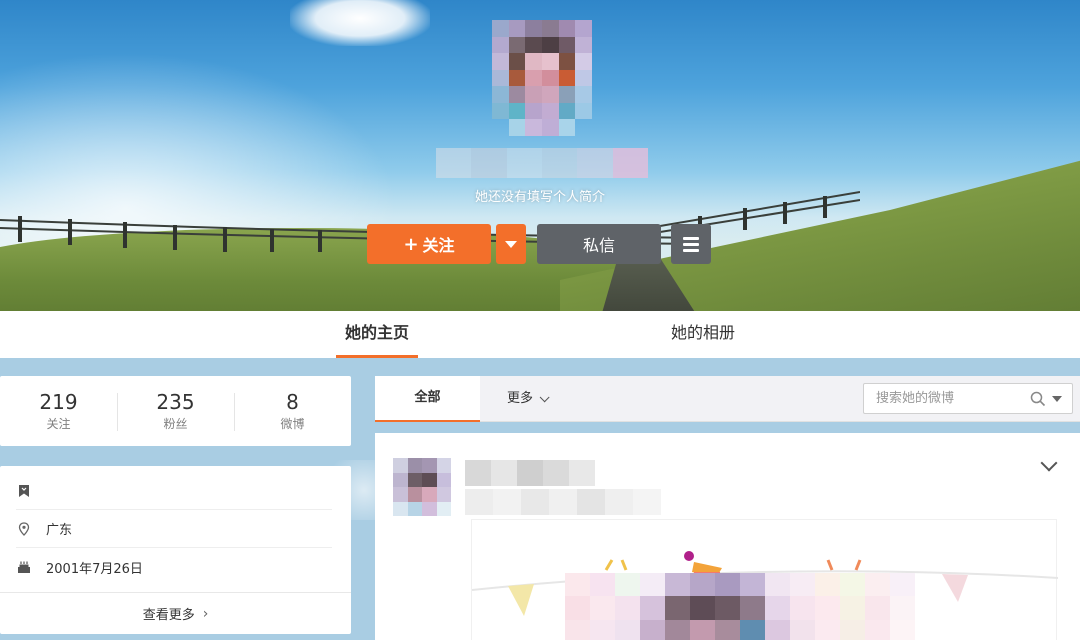  What do you see at coordinates (539, 197) in the screenshot?
I see `profile-bio: 她还没有填写个人简介` at bounding box center [539, 197].